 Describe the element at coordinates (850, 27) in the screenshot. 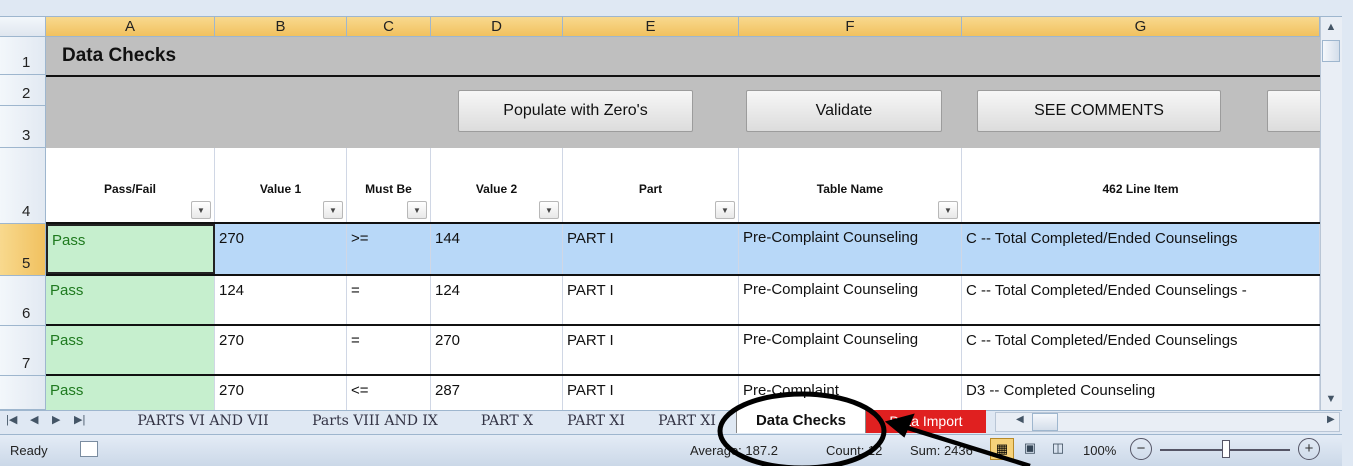

I see `column-header-f: F` at that location.